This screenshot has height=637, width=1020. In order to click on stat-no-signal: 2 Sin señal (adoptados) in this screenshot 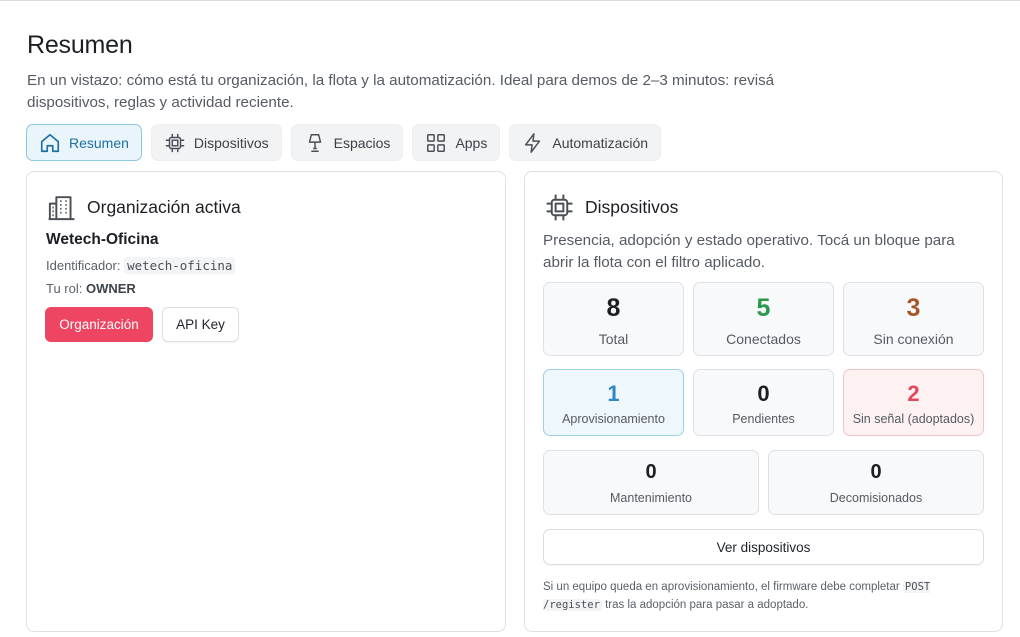, I will do `click(913, 402)`.